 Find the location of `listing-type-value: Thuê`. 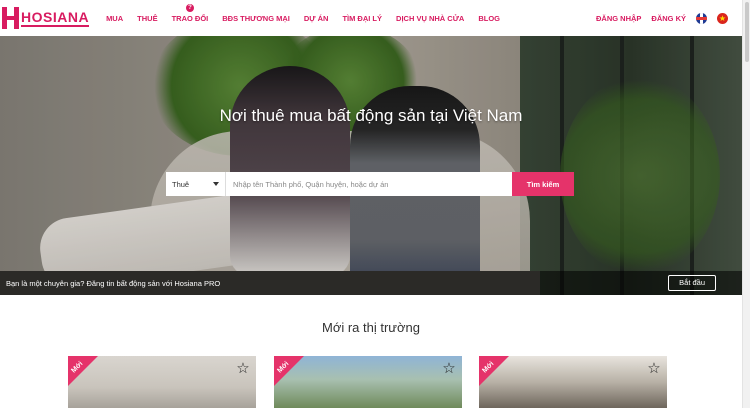

listing-type-value: Thuê is located at coordinates (181, 184).